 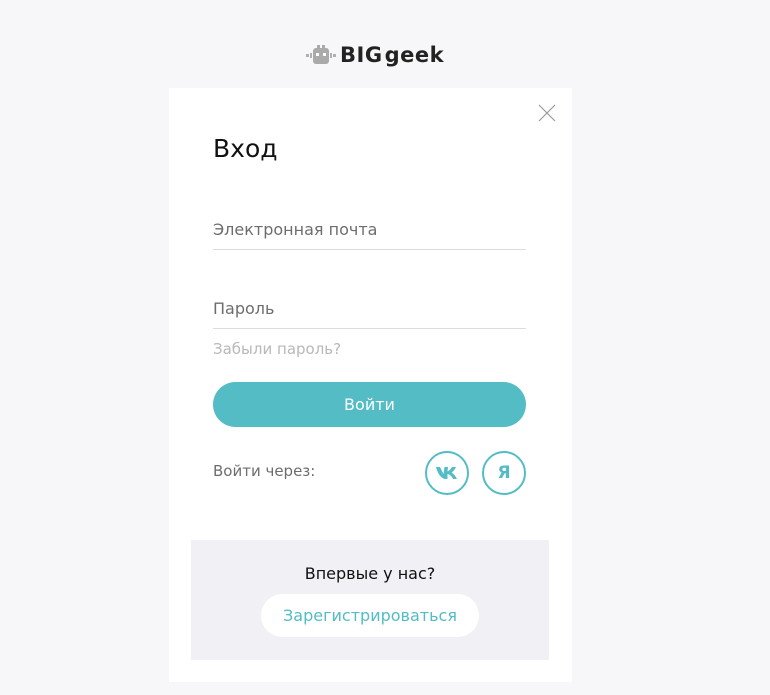 I want to click on social-login-label: Войти через:, so click(x=264, y=471).